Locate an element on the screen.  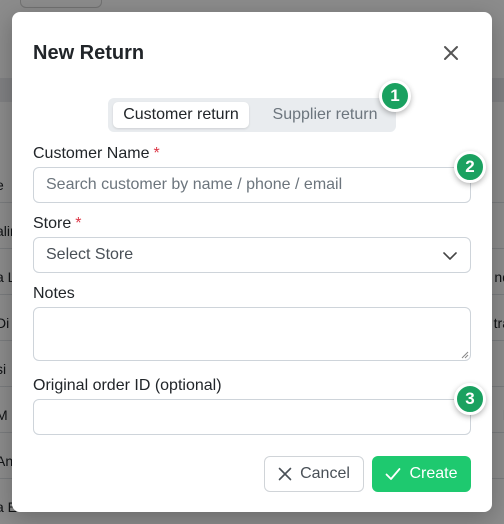
step-marker-3: 3 is located at coordinates (470, 399).